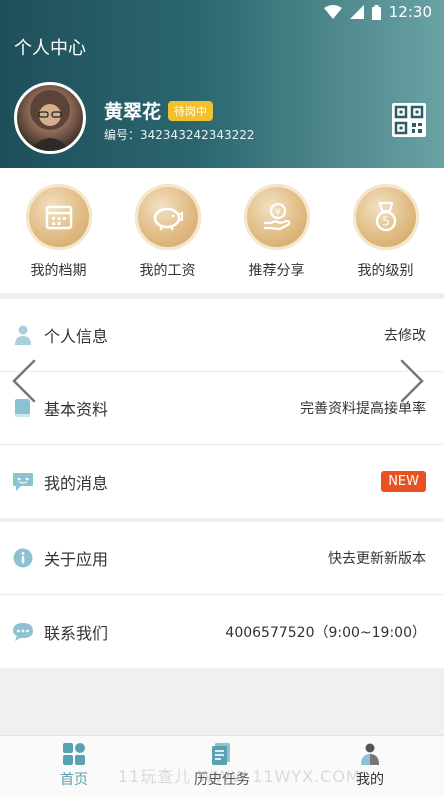 The width and height of the screenshot is (444, 796). What do you see at coordinates (405, 336) in the screenshot?
I see `menu-row-value: 去修改` at bounding box center [405, 336].